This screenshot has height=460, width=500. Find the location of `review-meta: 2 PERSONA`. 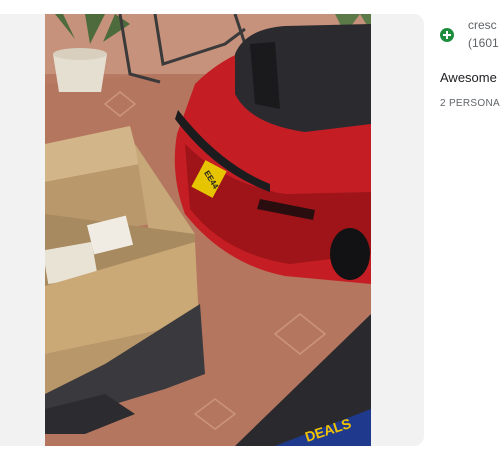

review-meta: 2 PERSONA is located at coordinates (470, 103).